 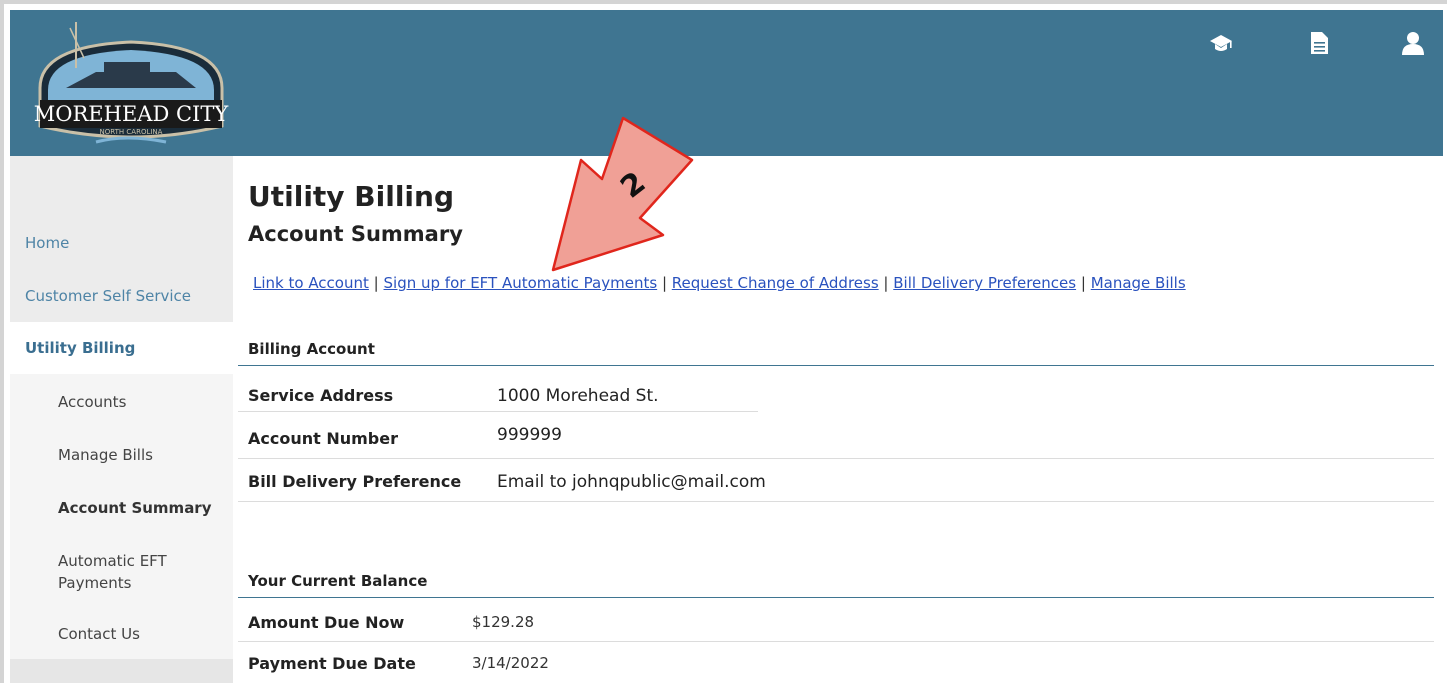 What do you see at coordinates (80, 348) in the screenshot?
I see `sidebar-item-label: Utility Billing` at bounding box center [80, 348].